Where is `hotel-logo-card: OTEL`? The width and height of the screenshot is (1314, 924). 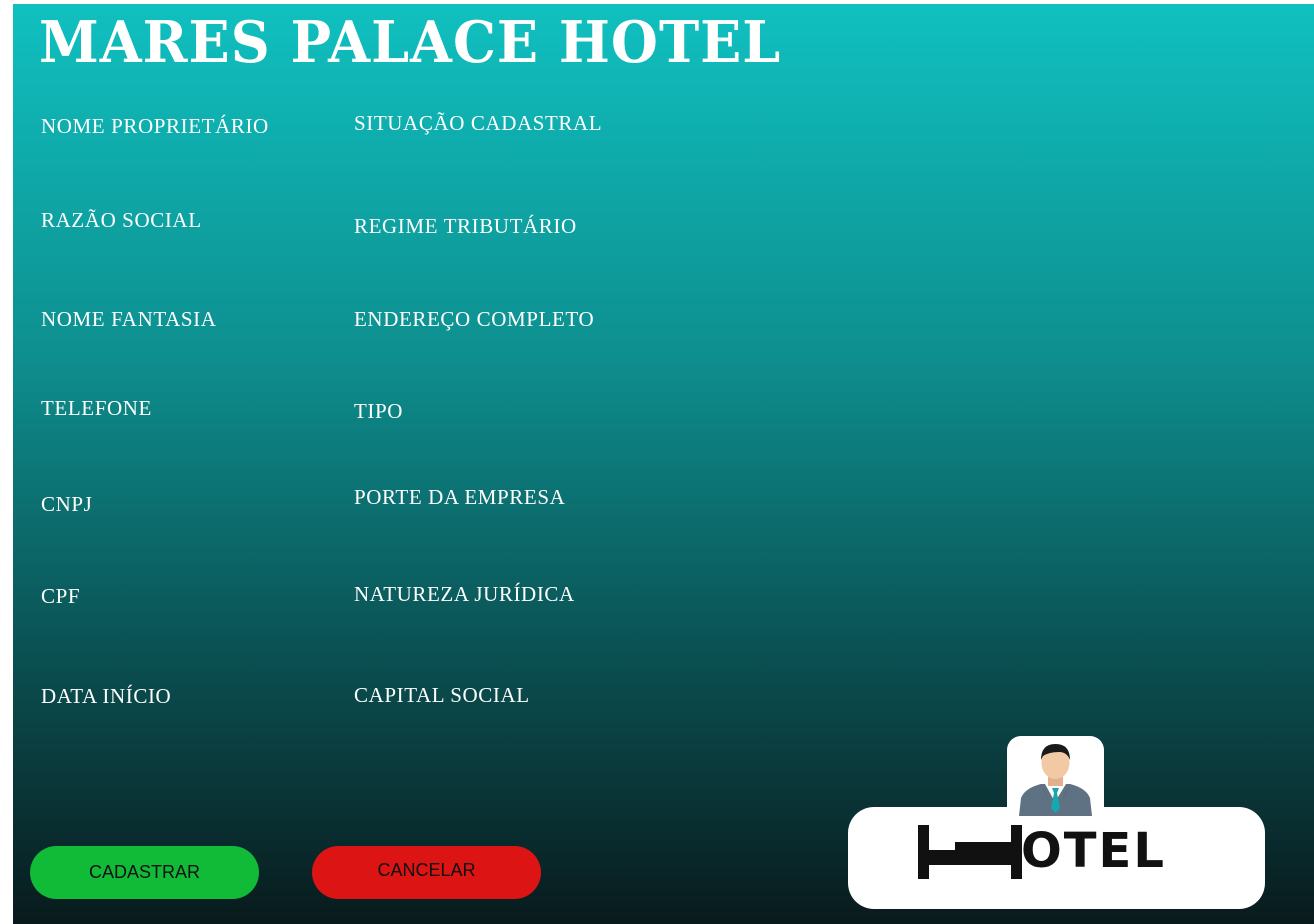 hotel-logo-card: OTEL is located at coordinates (1056, 858).